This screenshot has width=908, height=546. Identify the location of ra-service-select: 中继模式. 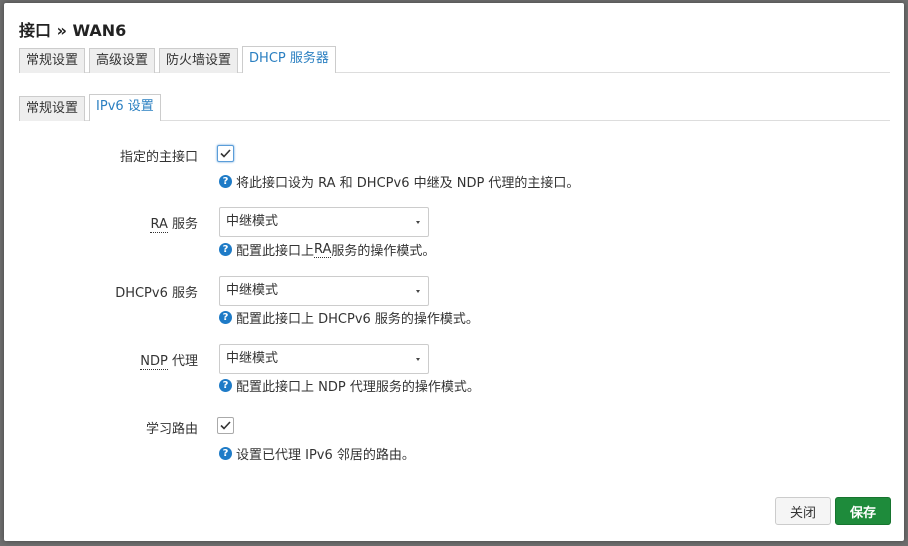
(324, 222).